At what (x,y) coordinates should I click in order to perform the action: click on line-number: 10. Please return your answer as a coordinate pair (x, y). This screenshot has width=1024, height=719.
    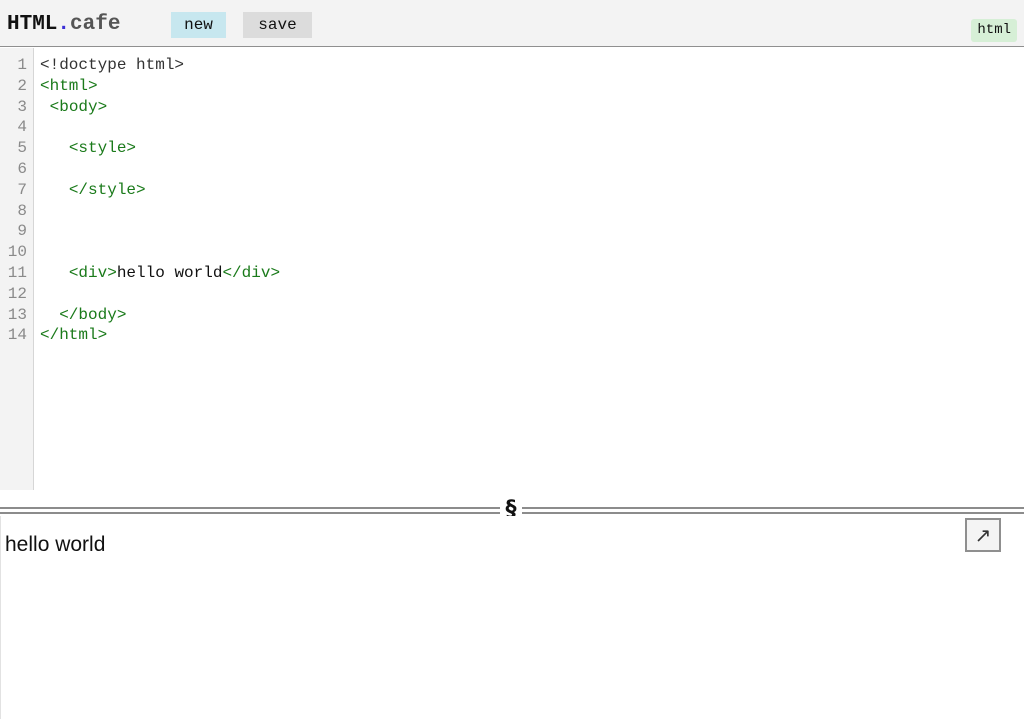
    Looking at the image, I should click on (17, 252).